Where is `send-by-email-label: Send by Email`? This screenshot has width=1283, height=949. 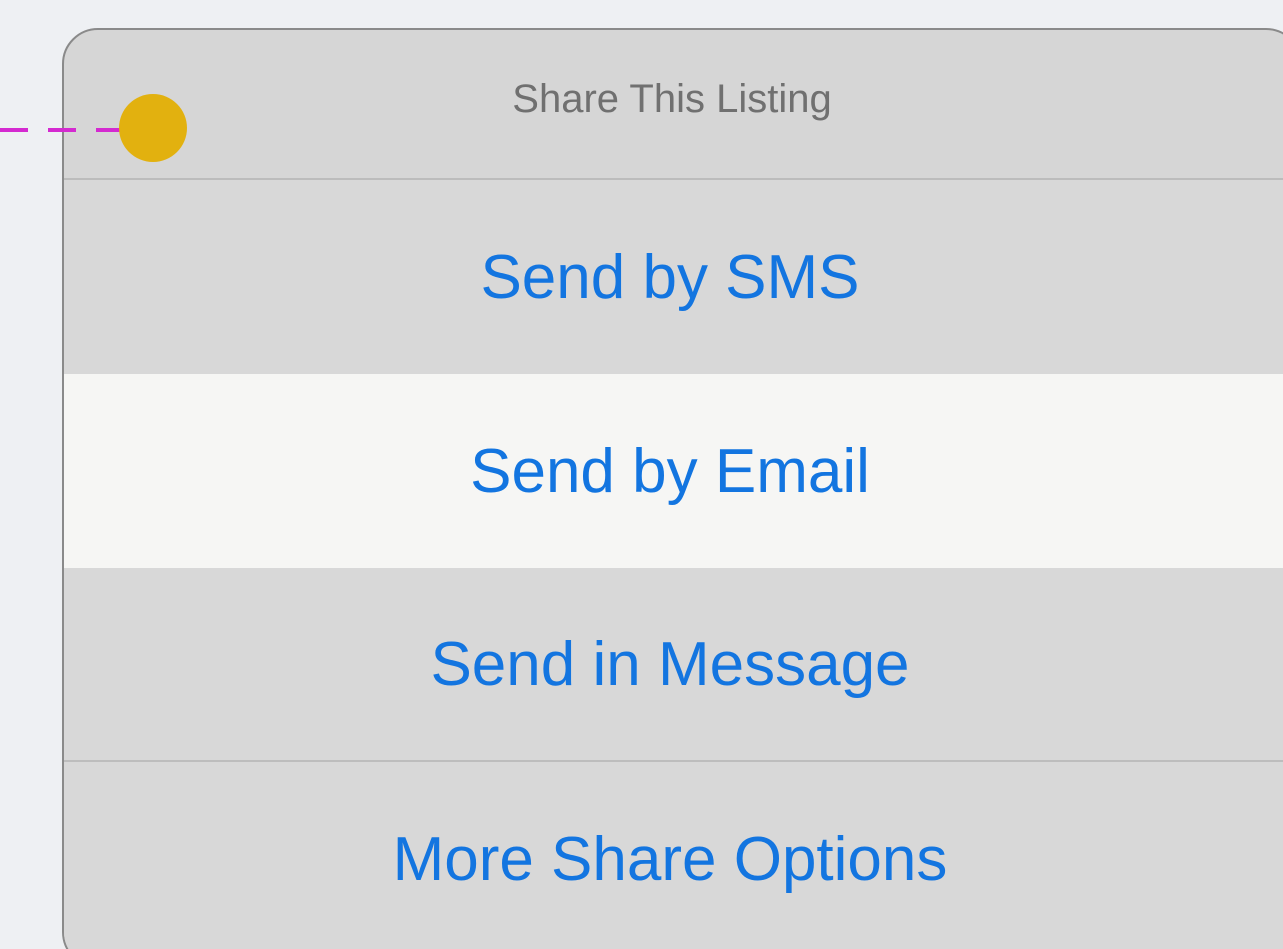 send-by-email-label: Send by Email is located at coordinates (670, 471).